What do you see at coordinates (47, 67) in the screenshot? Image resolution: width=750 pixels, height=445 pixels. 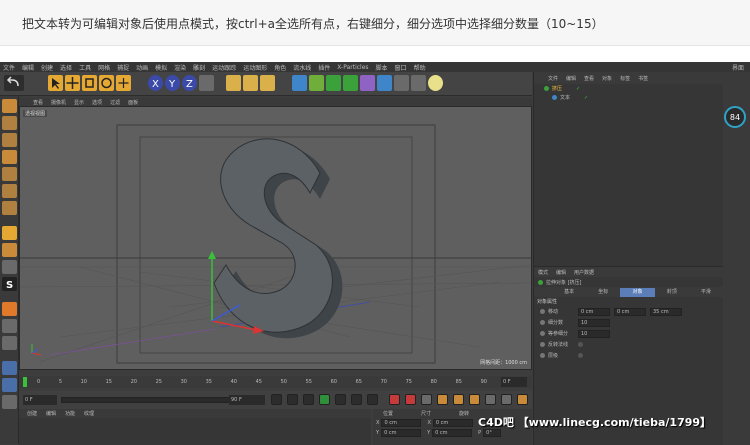 I see `menu-create: 创建` at bounding box center [47, 67].